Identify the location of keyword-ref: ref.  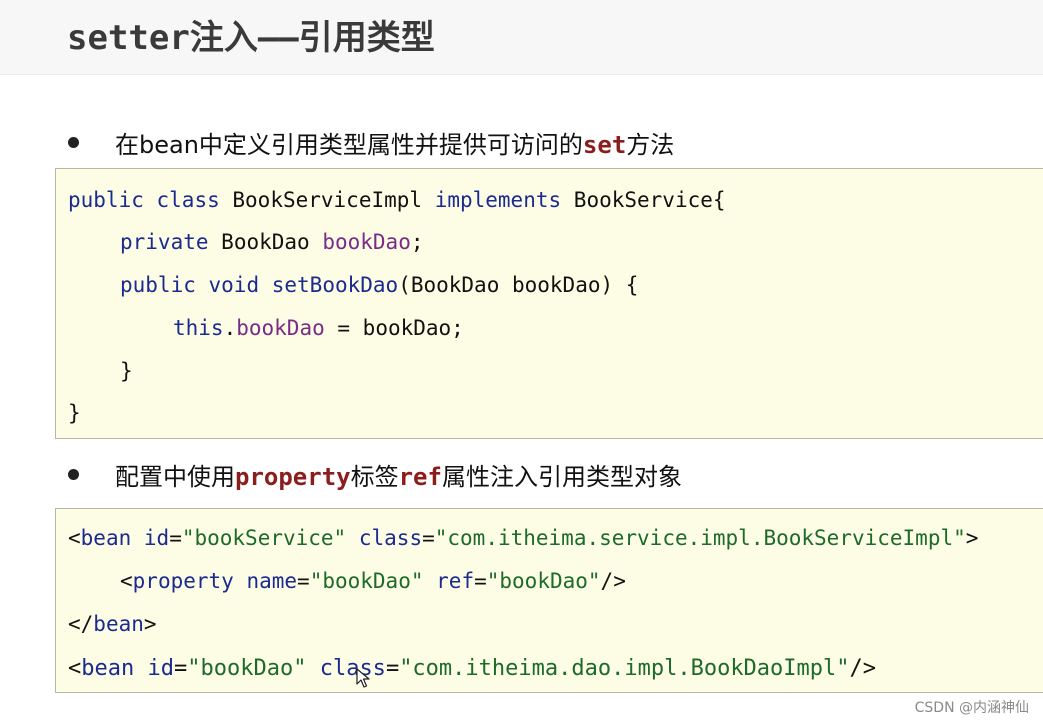
(420, 476).